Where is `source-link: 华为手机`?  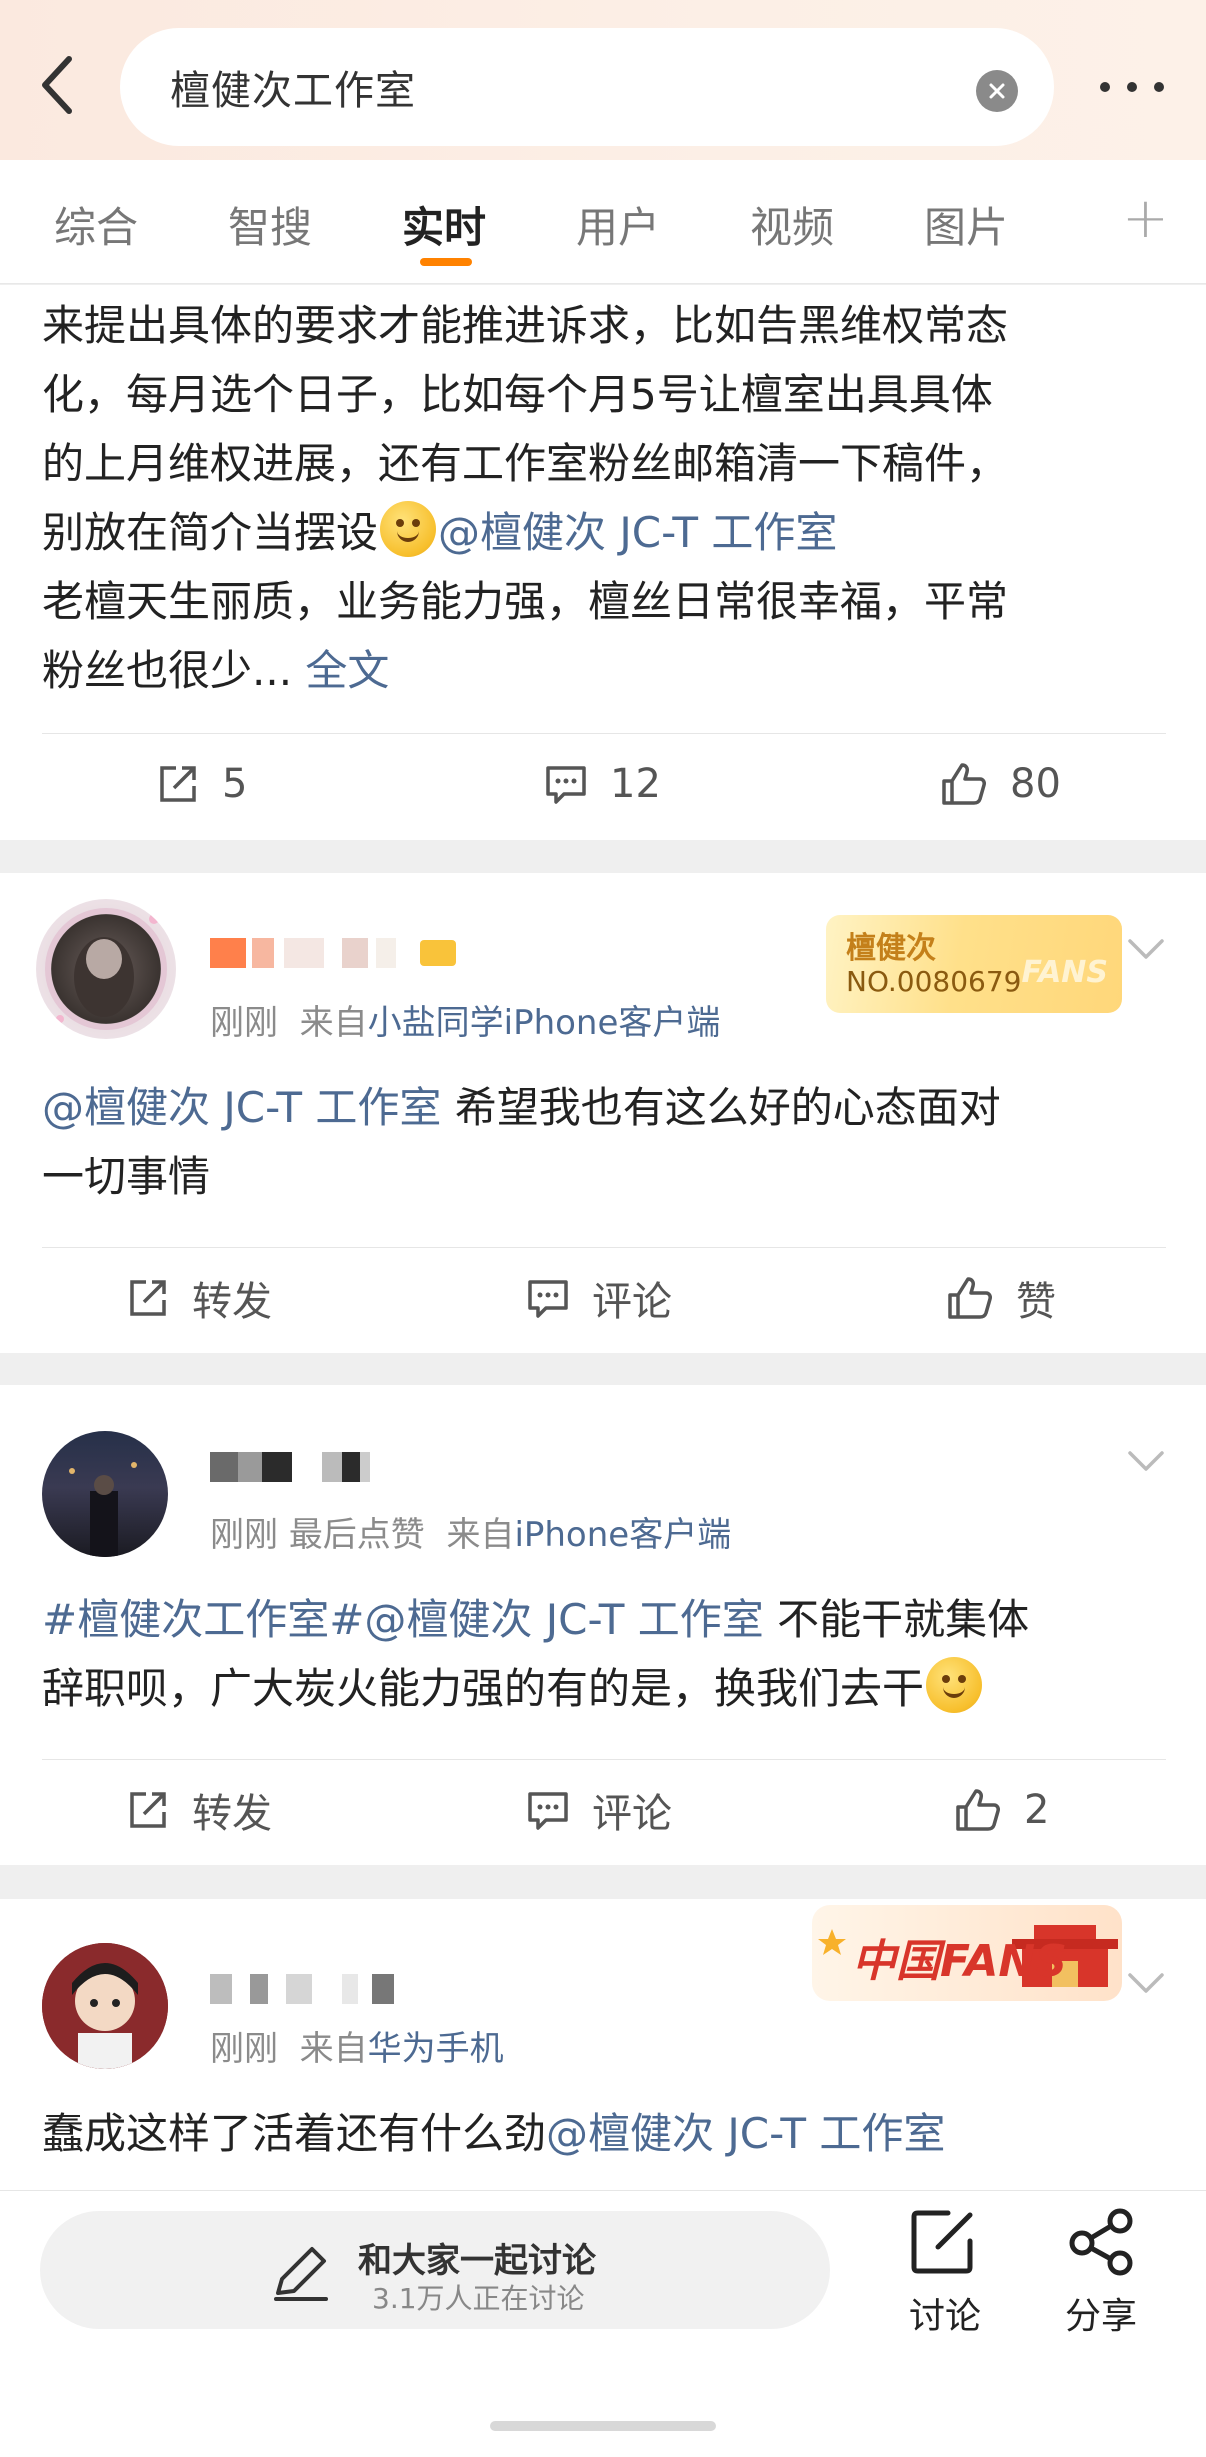 source-link: 华为手机 is located at coordinates (436, 2049).